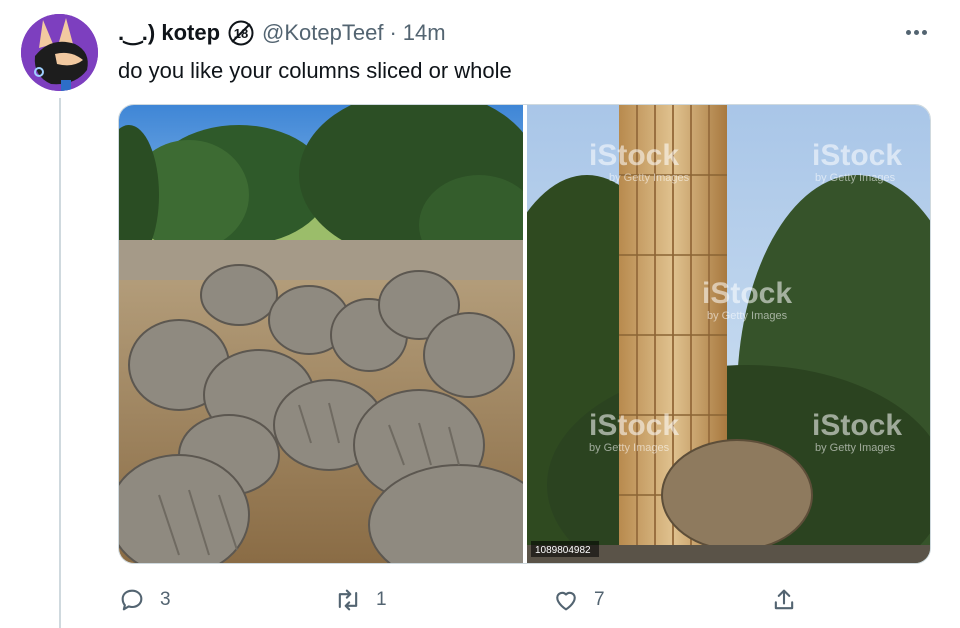  What do you see at coordinates (381, 599) in the screenshot?
I see `retweet-count: 1` at bounding box center [381, 599].